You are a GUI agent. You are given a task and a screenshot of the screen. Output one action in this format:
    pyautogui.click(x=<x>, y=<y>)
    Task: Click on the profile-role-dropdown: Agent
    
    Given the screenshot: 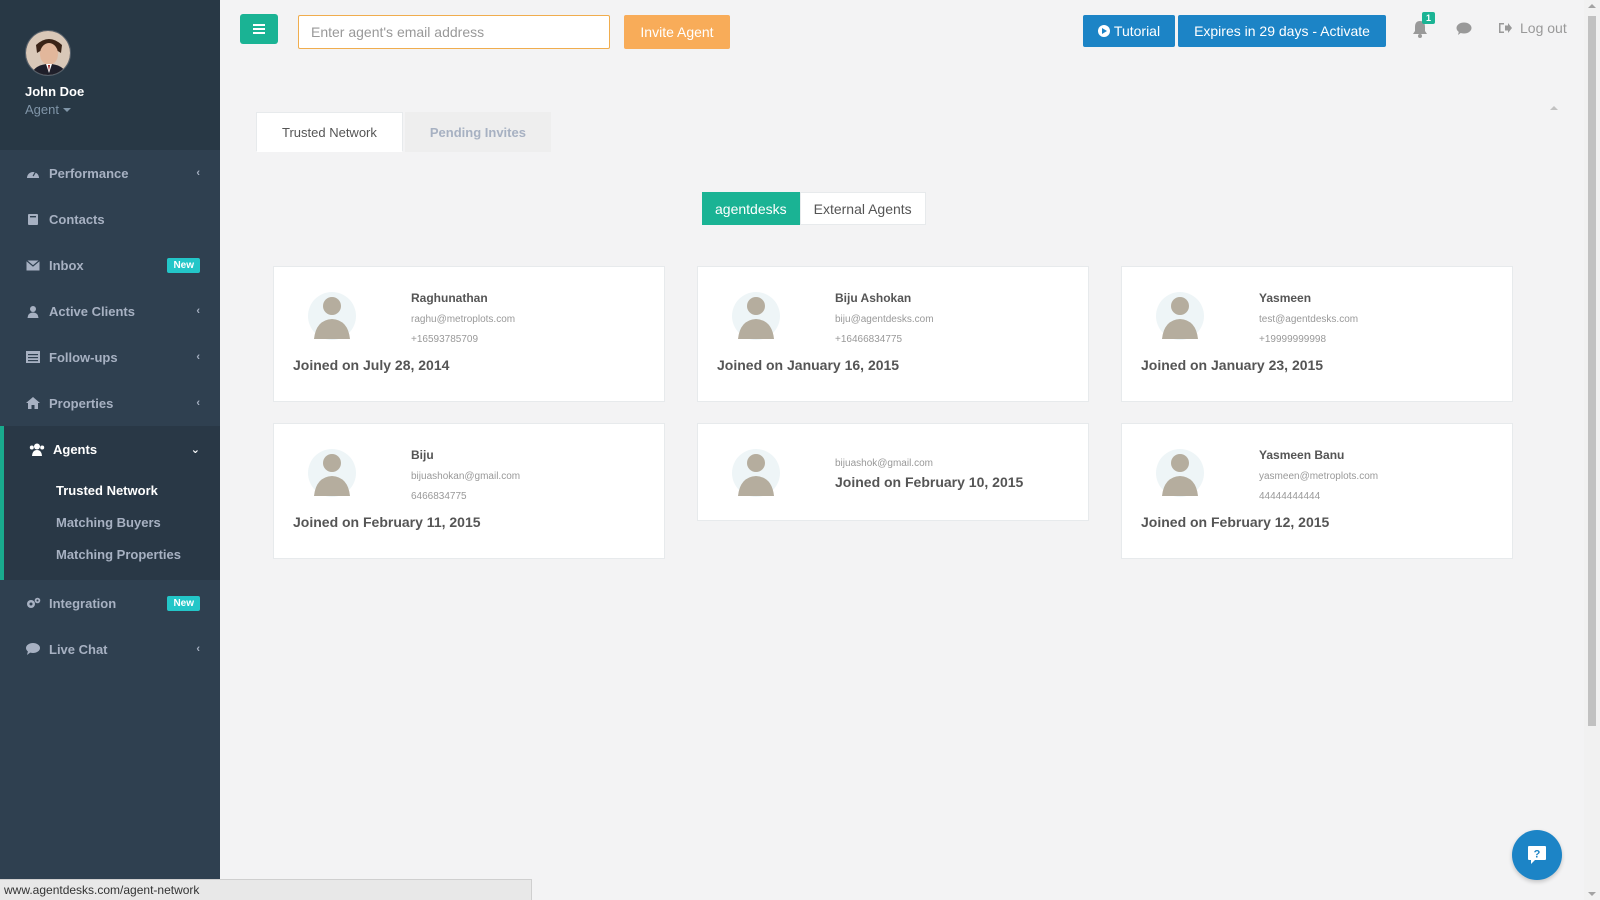 What is the action you would take?
    pyautogui.click(x=122, y=109)
    